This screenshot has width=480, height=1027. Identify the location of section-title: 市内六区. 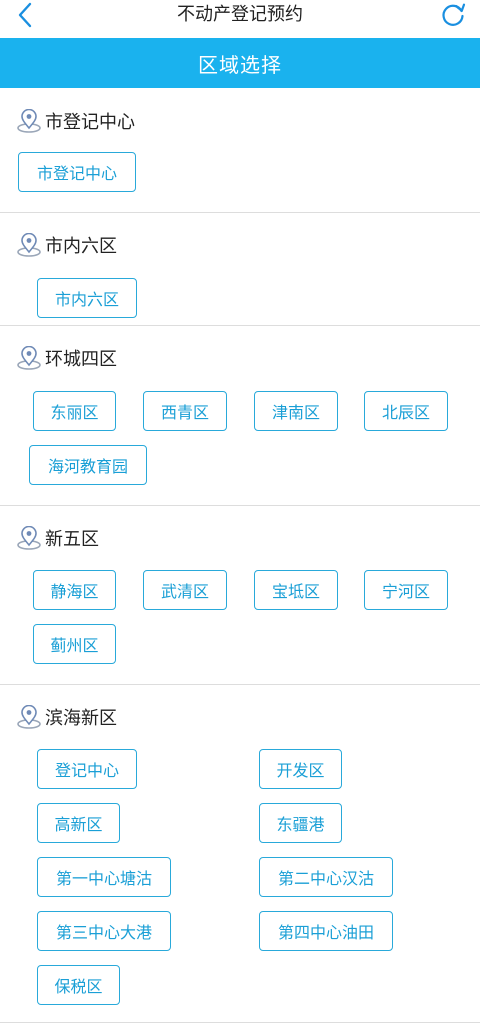
(81, 246).